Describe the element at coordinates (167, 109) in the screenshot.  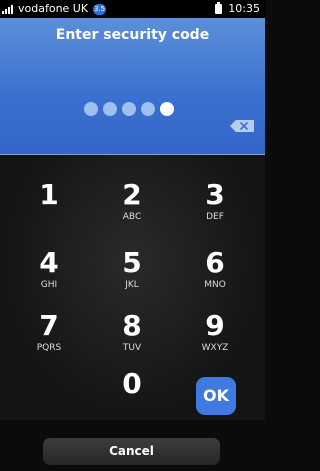
I see `pin-dot-active` at that location.